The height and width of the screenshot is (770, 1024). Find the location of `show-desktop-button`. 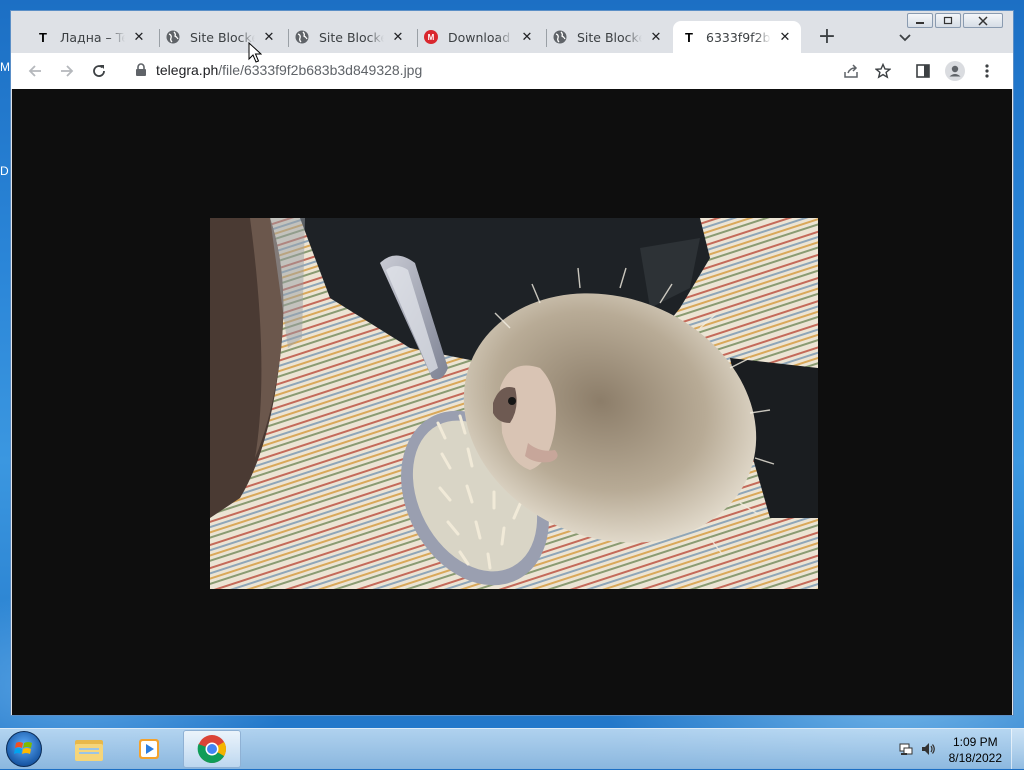

show-desktop-button is located at coordinates (1017, 749).